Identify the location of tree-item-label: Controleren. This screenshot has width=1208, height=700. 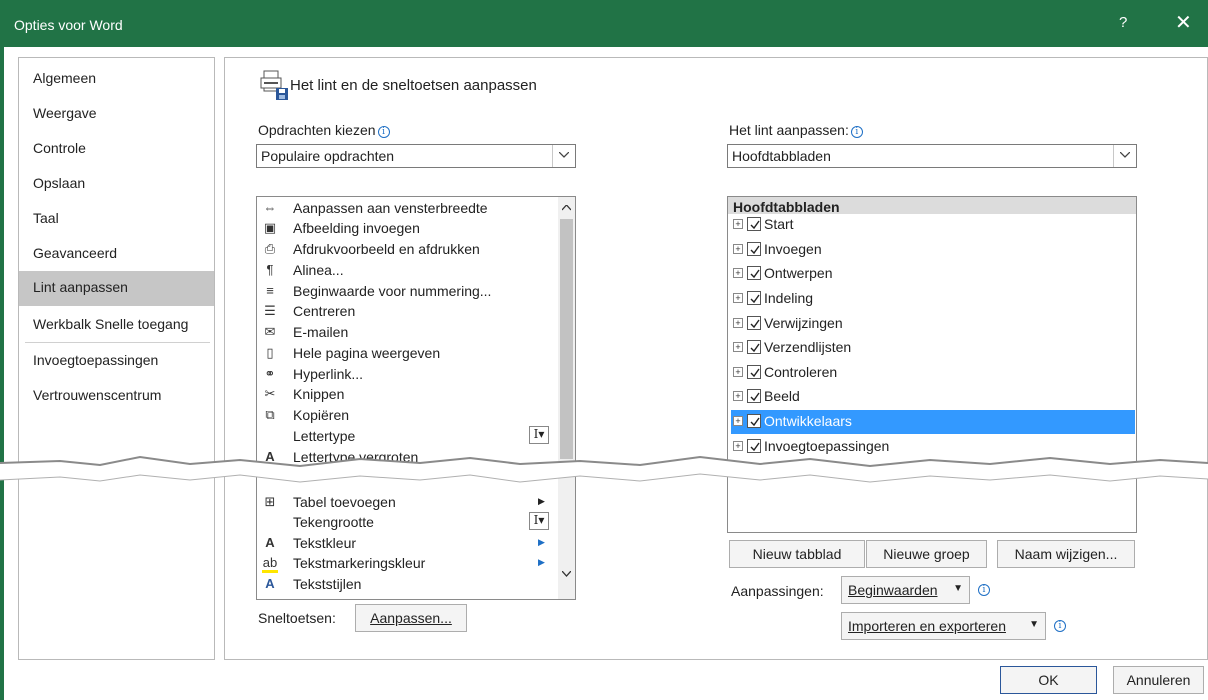
(801, 372).